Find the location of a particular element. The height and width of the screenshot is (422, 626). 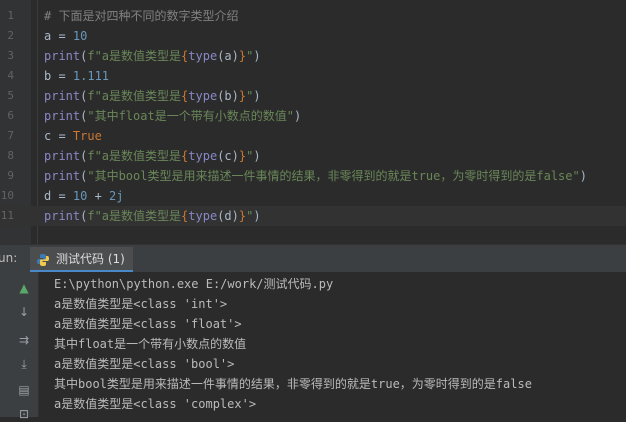

line-number: 4 is located at coordinates (10, 75).